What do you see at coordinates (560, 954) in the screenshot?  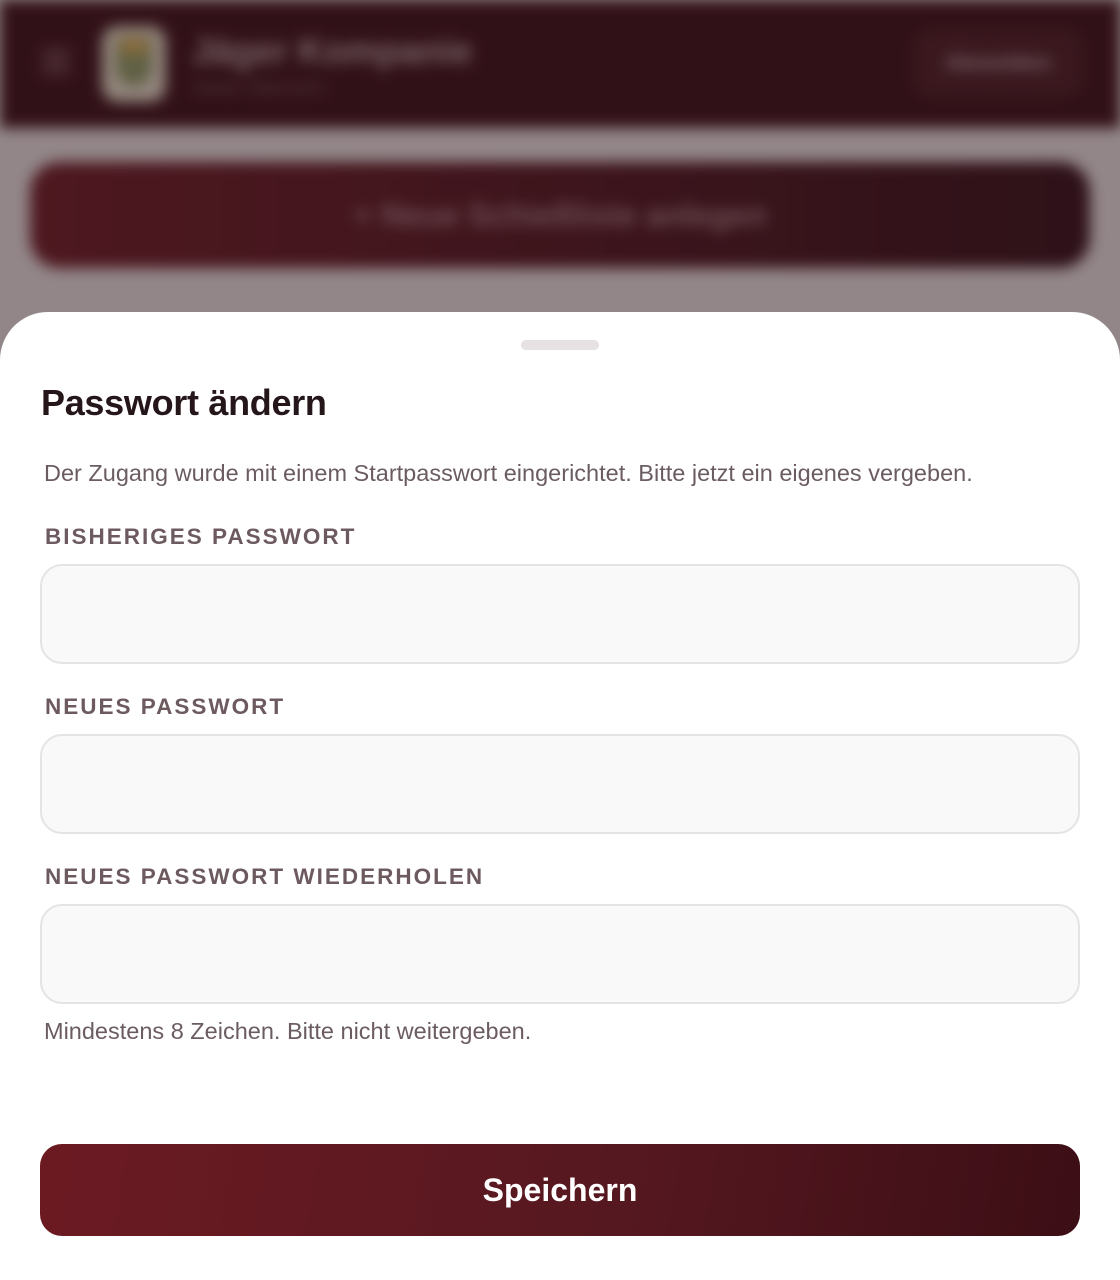 I see `repeat-password-input` at bounding box center [560, 954].